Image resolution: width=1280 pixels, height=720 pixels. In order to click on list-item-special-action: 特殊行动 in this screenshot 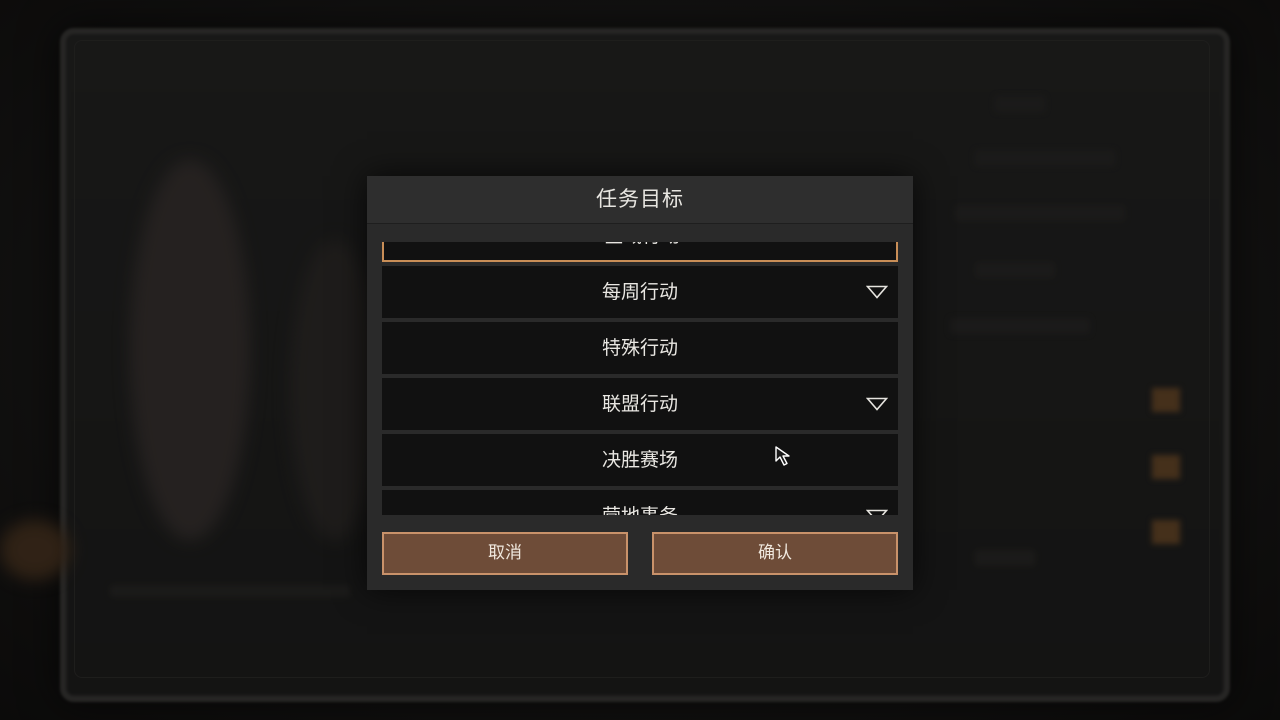, I will do `click(640, 348)`.